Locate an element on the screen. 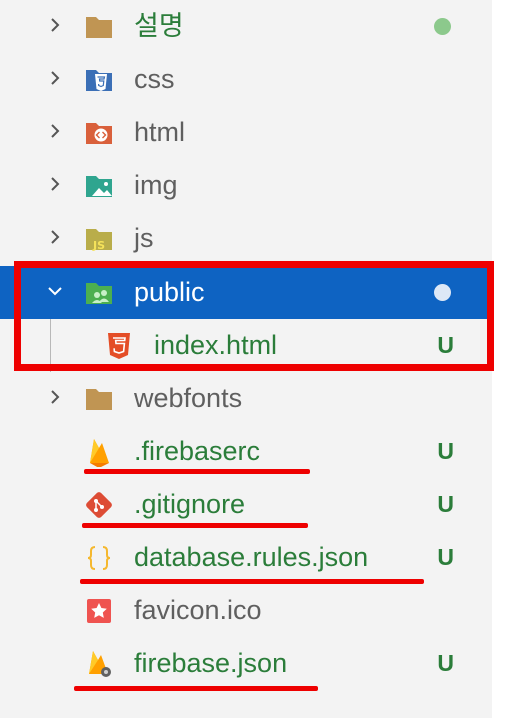  firebase-icon is located at coordinates (99, 453).